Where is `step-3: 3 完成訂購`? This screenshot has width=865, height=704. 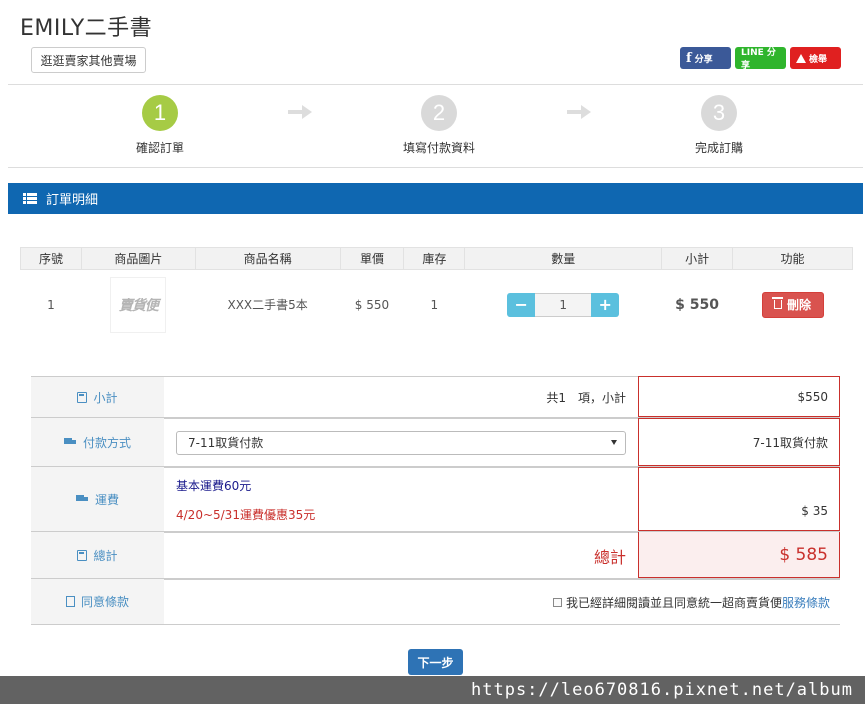 step-3: 3 完成訂購 is located at coordinates (719, 125).